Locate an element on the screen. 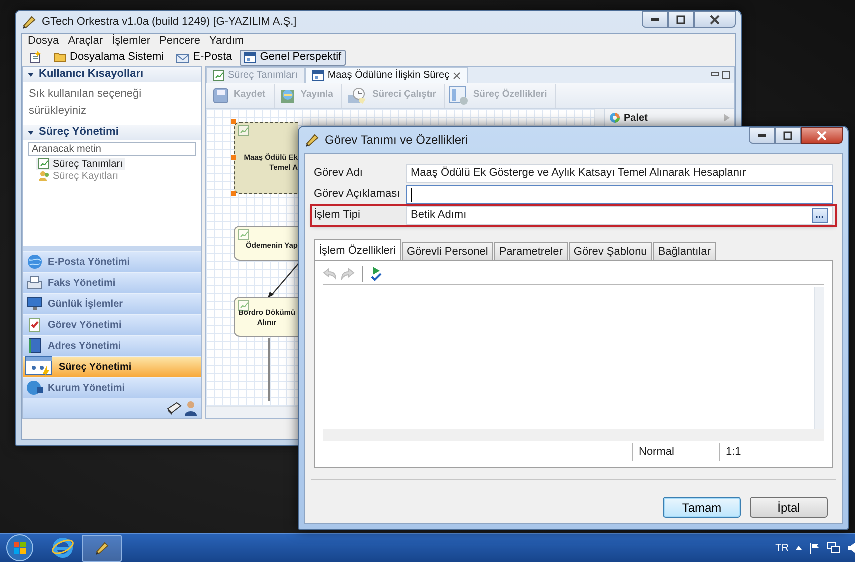  menu-item: İşlemler is located at coordinates (133, 41).